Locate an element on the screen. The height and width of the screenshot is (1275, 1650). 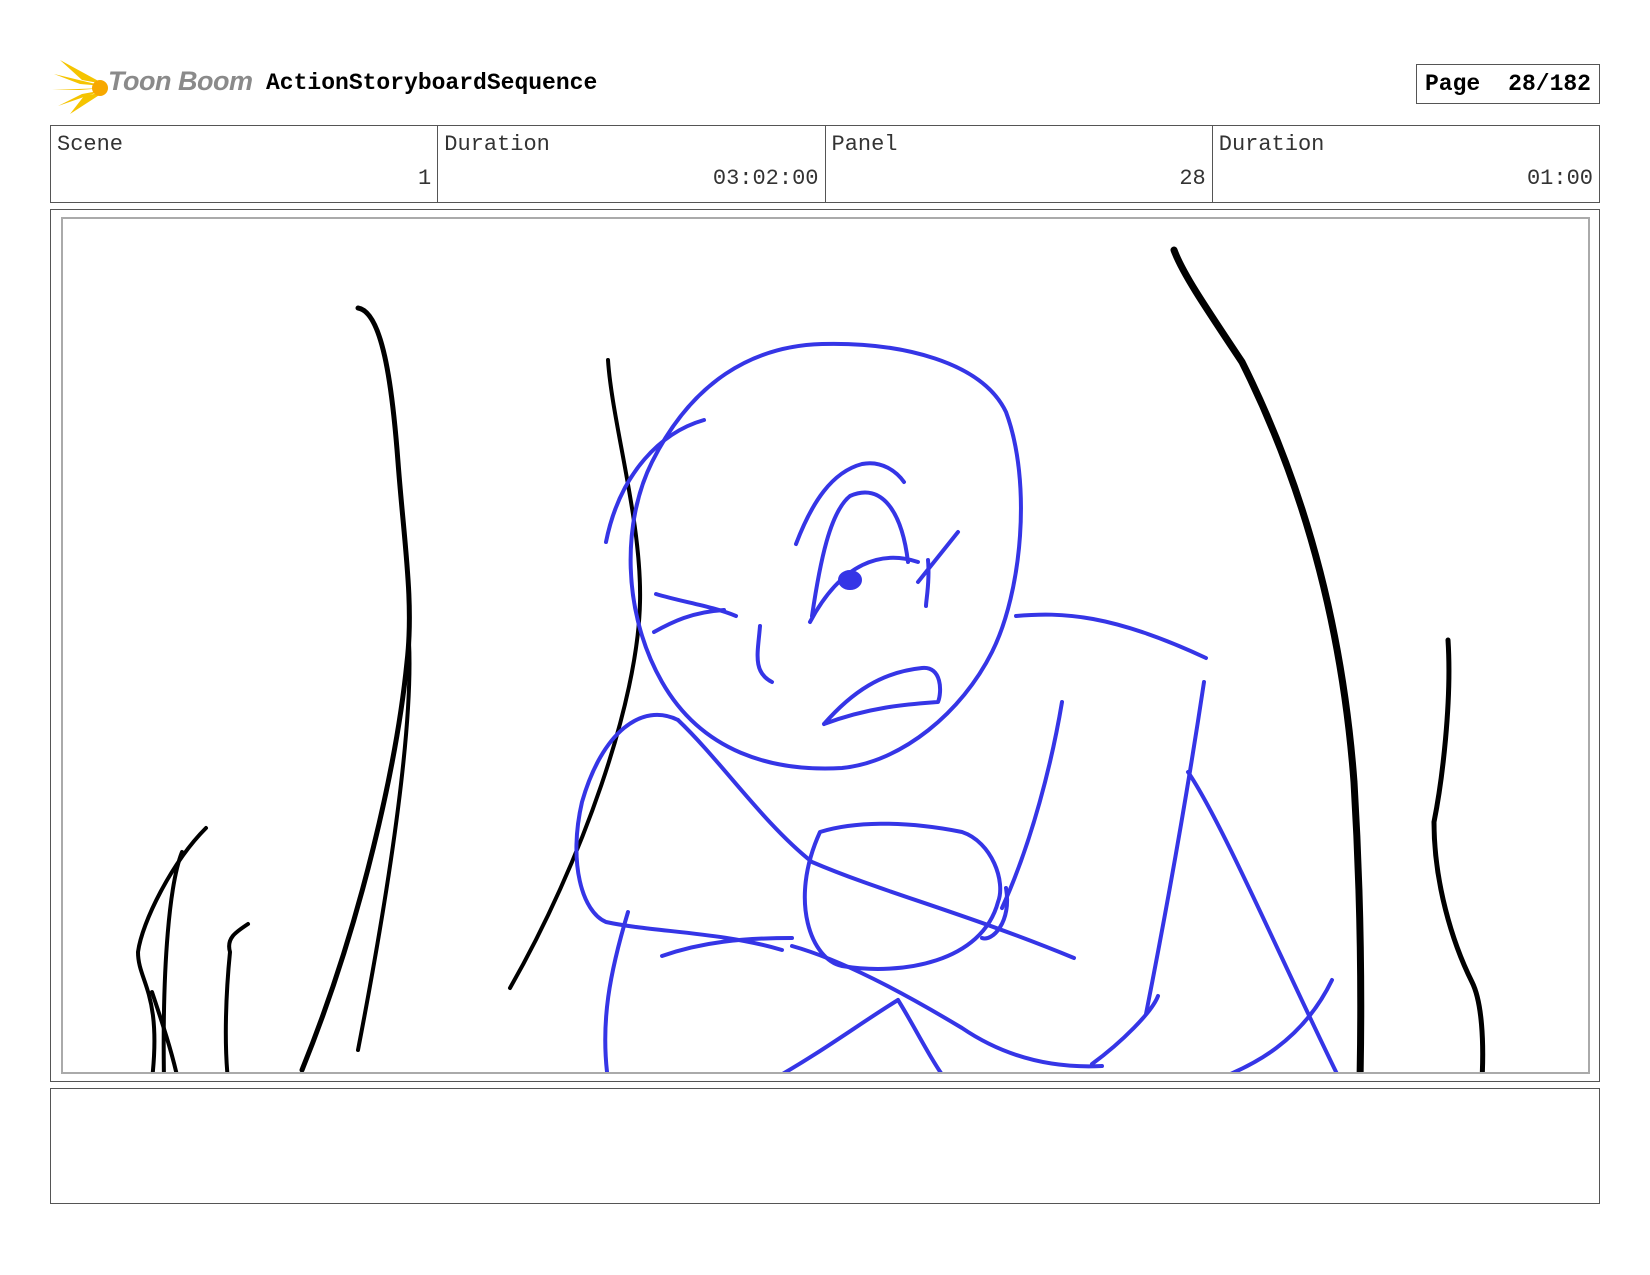
sequence-title: ActionStoryboardSequence is located at coordinates (432, 83).